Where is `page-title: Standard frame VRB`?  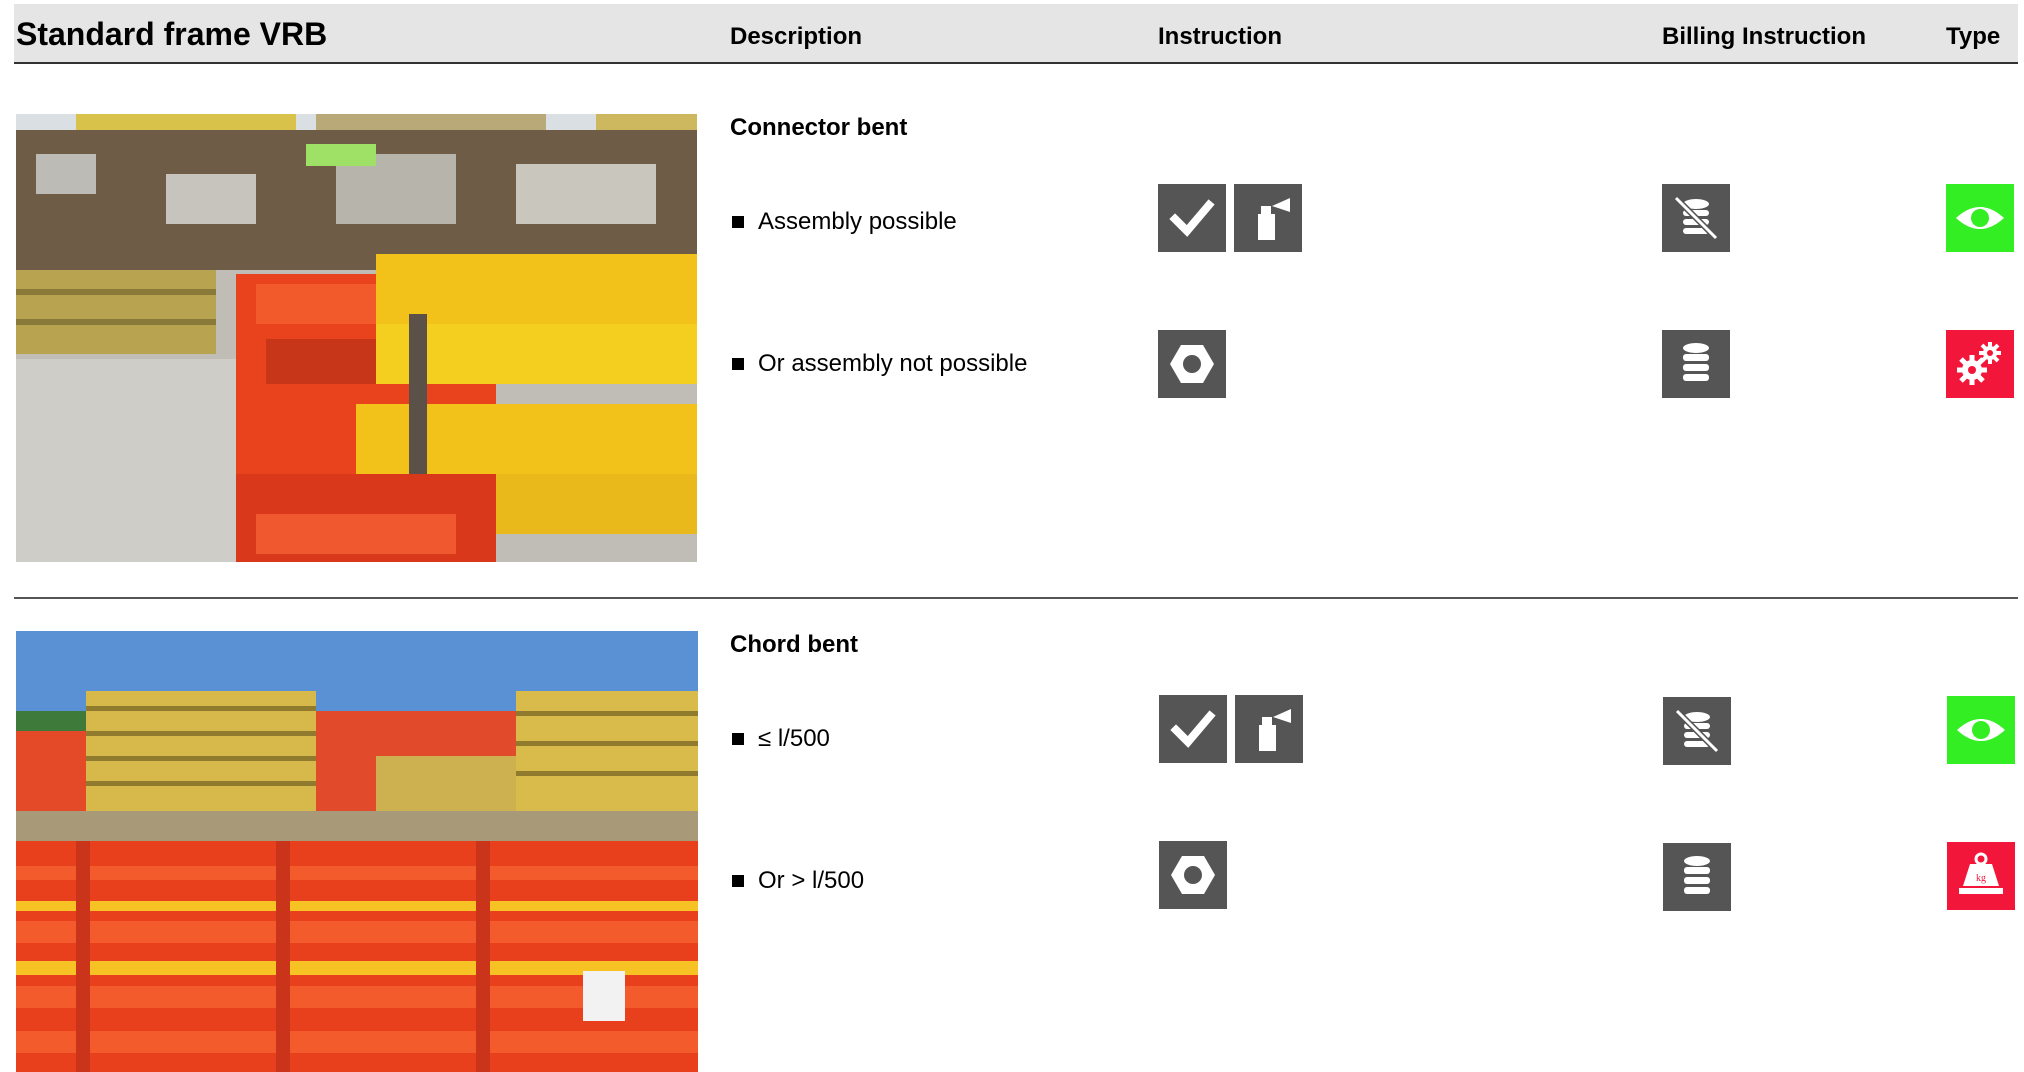
page-title: Standard frame VRB is located at coordinates (172, 34).